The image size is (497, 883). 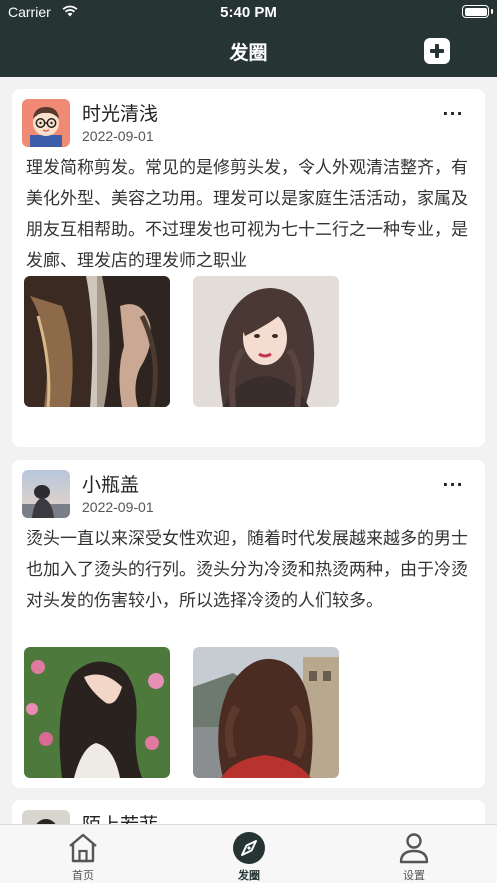 I want to click on tab-moments: 发圈, so click(x=249, y=857).